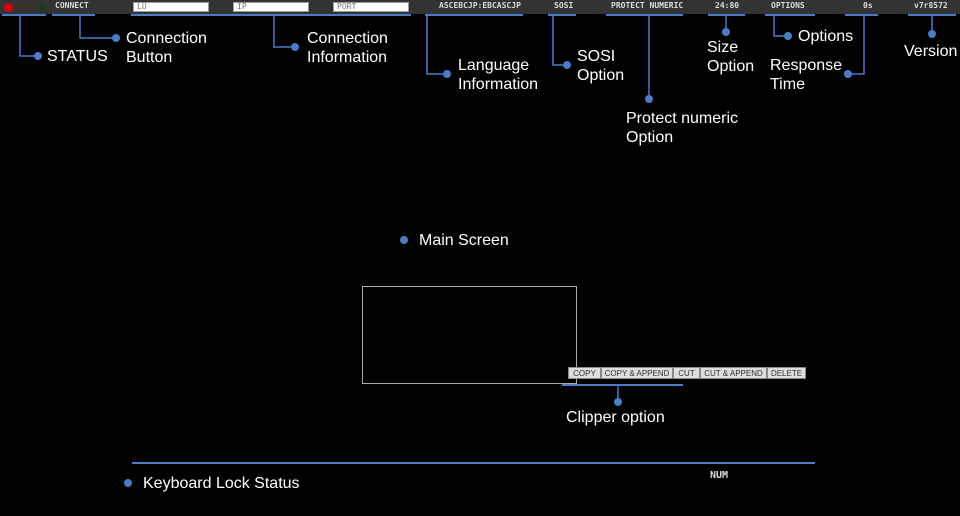 This screenshot has width=960, height=516. I want to click on label-version: Version, so click(931, 51).